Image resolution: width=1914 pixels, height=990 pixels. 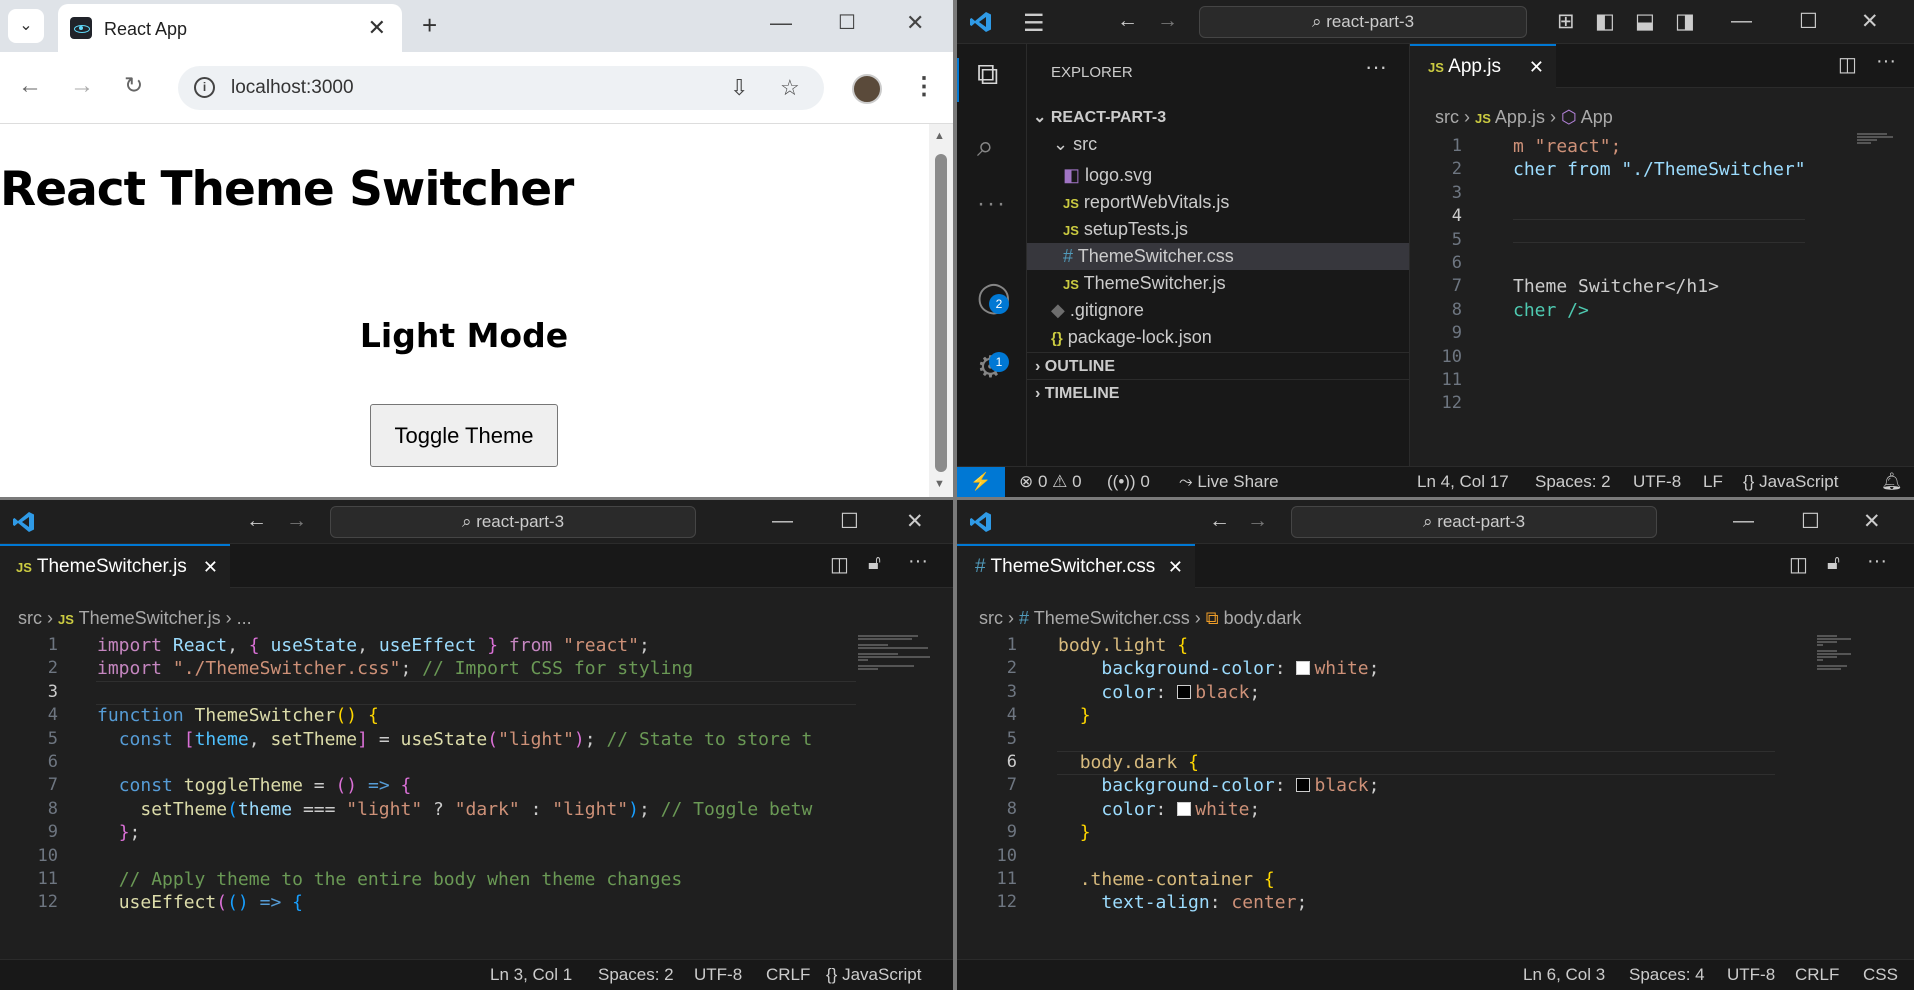 What do you see at coordinates (133, 85) in the screenshot?
I see `reload-icon: ↻` at bounding box center [133, 85].